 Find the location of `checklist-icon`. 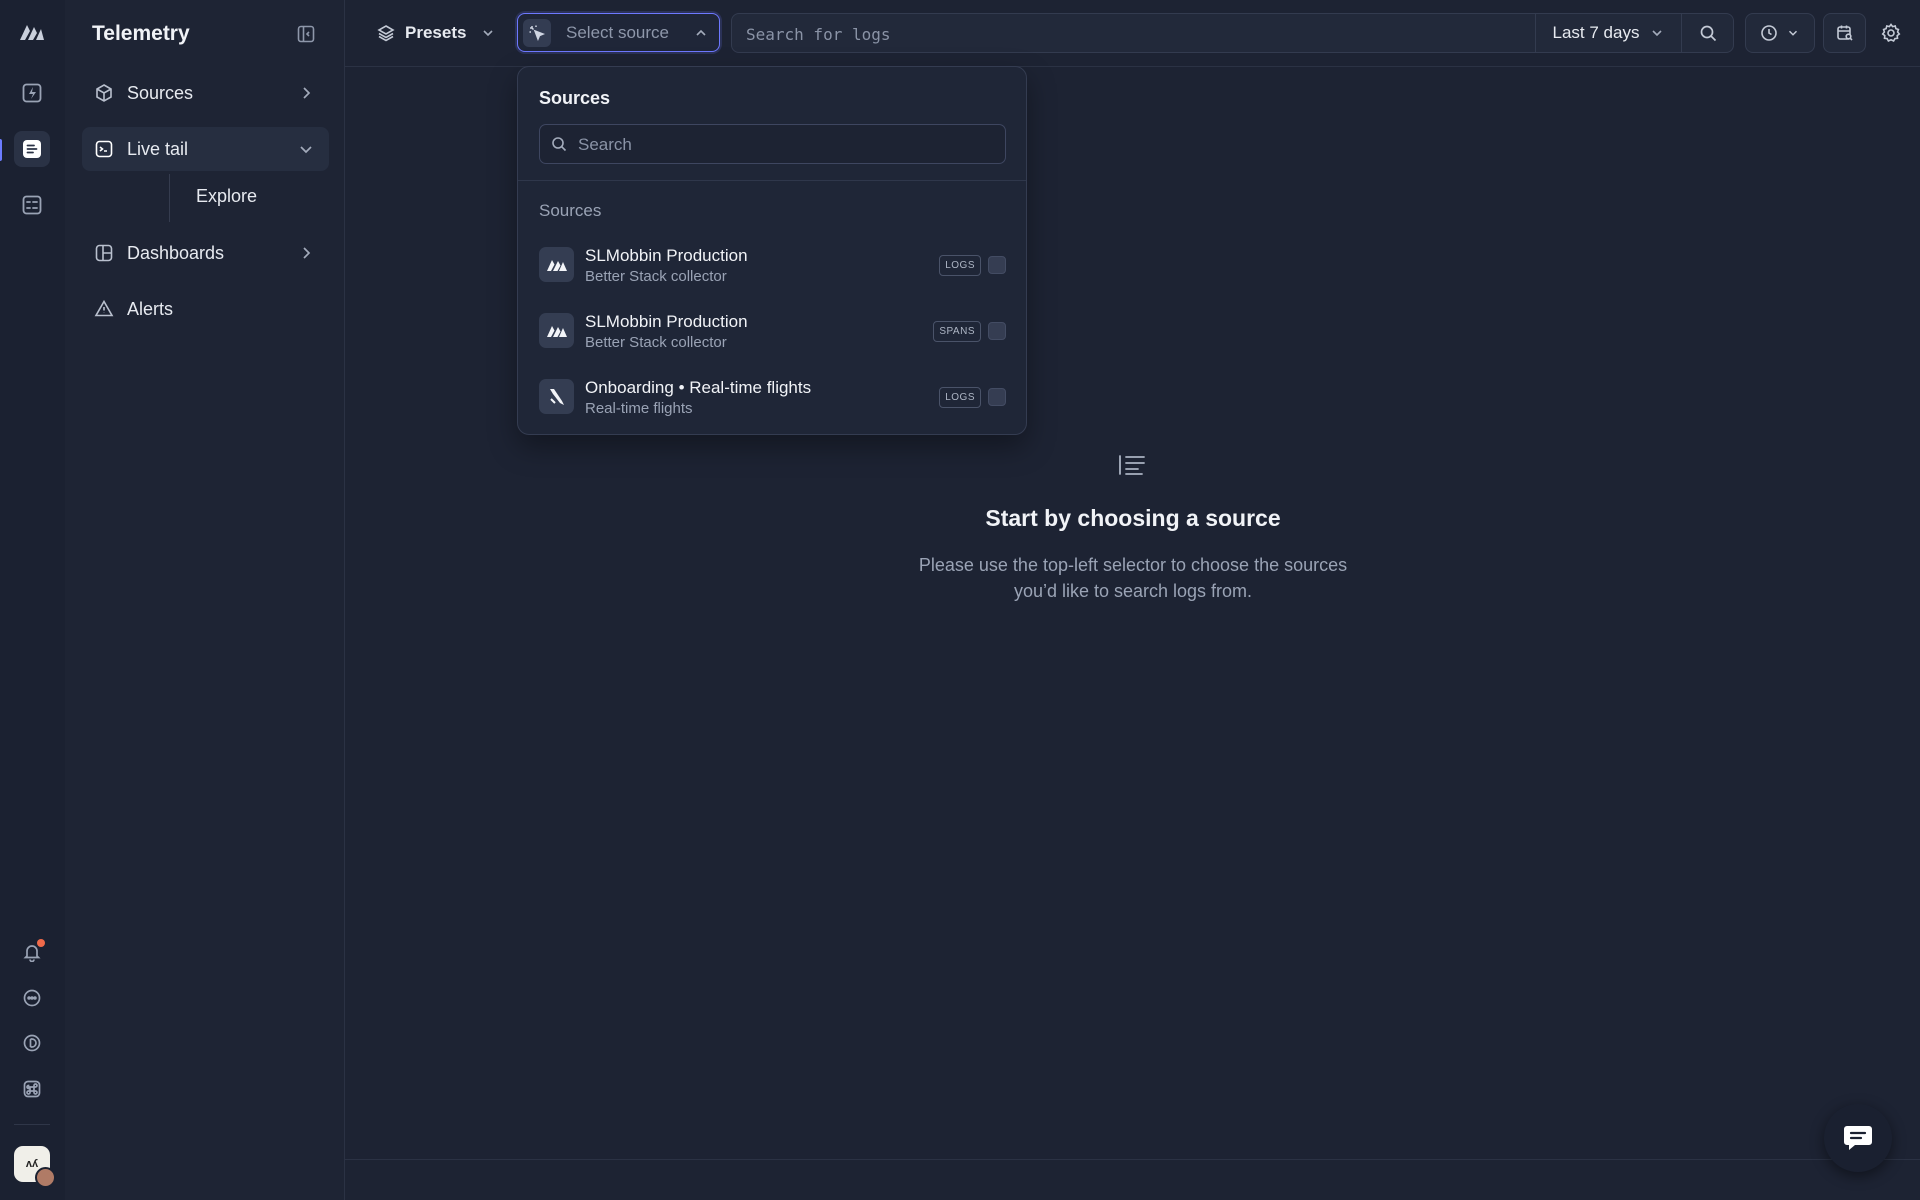

checklist-icon is located at coordinates (32, 205).